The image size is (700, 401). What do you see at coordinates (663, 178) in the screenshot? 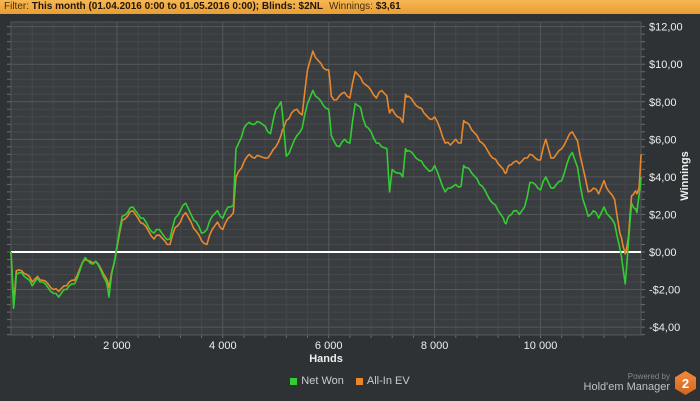
I see `y-tick-label: $4,00` at bounding box center [663, 178].